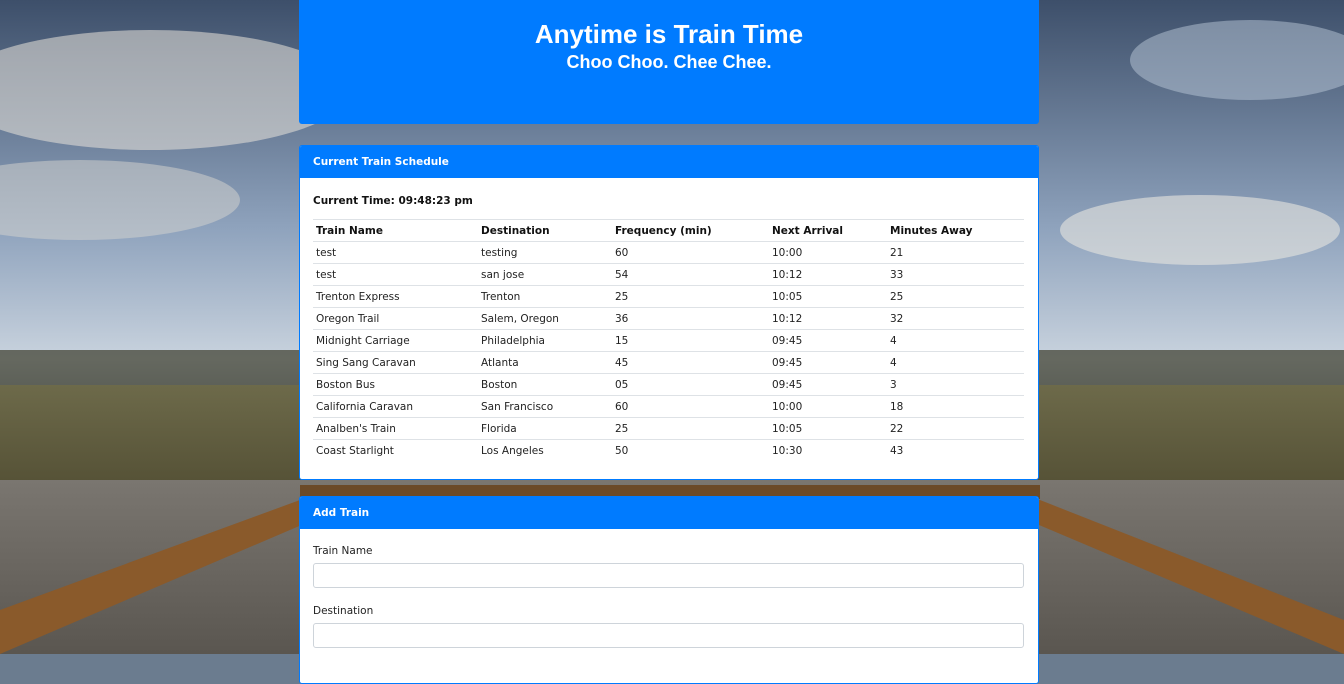 The width and height of the screenshot is (1344, 684). What do you see at coordinates (955, 428) in the screenshot?
I see `cell-minutes-away: 22` at bounding box center [955, 428].